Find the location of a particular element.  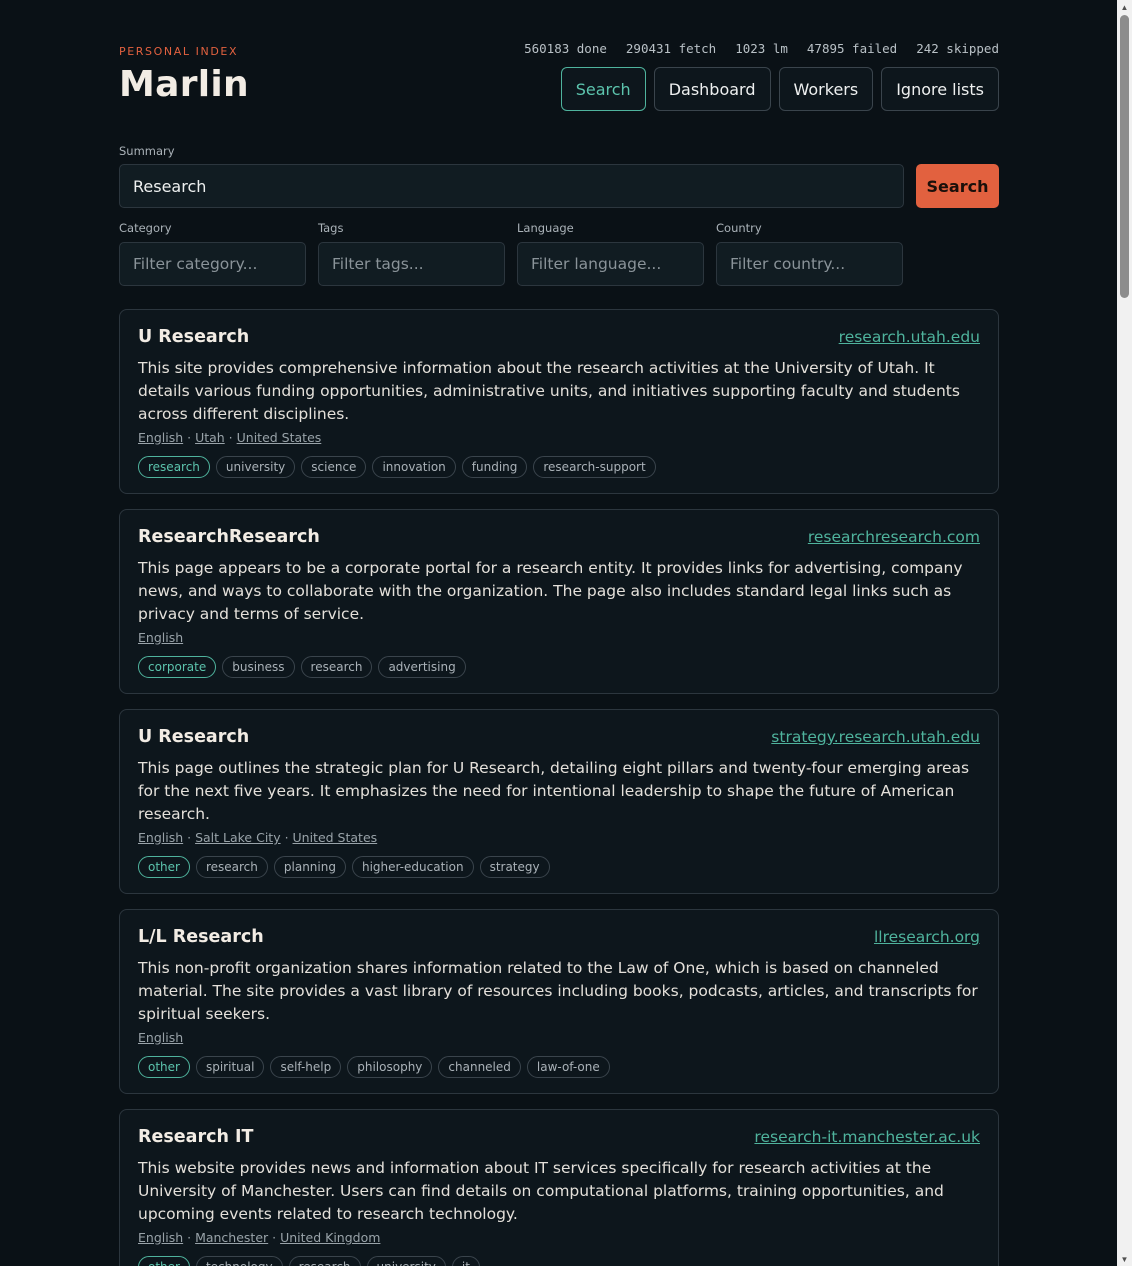

main-nav: Search Dashboard Workers Ignore lists is located at coordinates (779, 89).